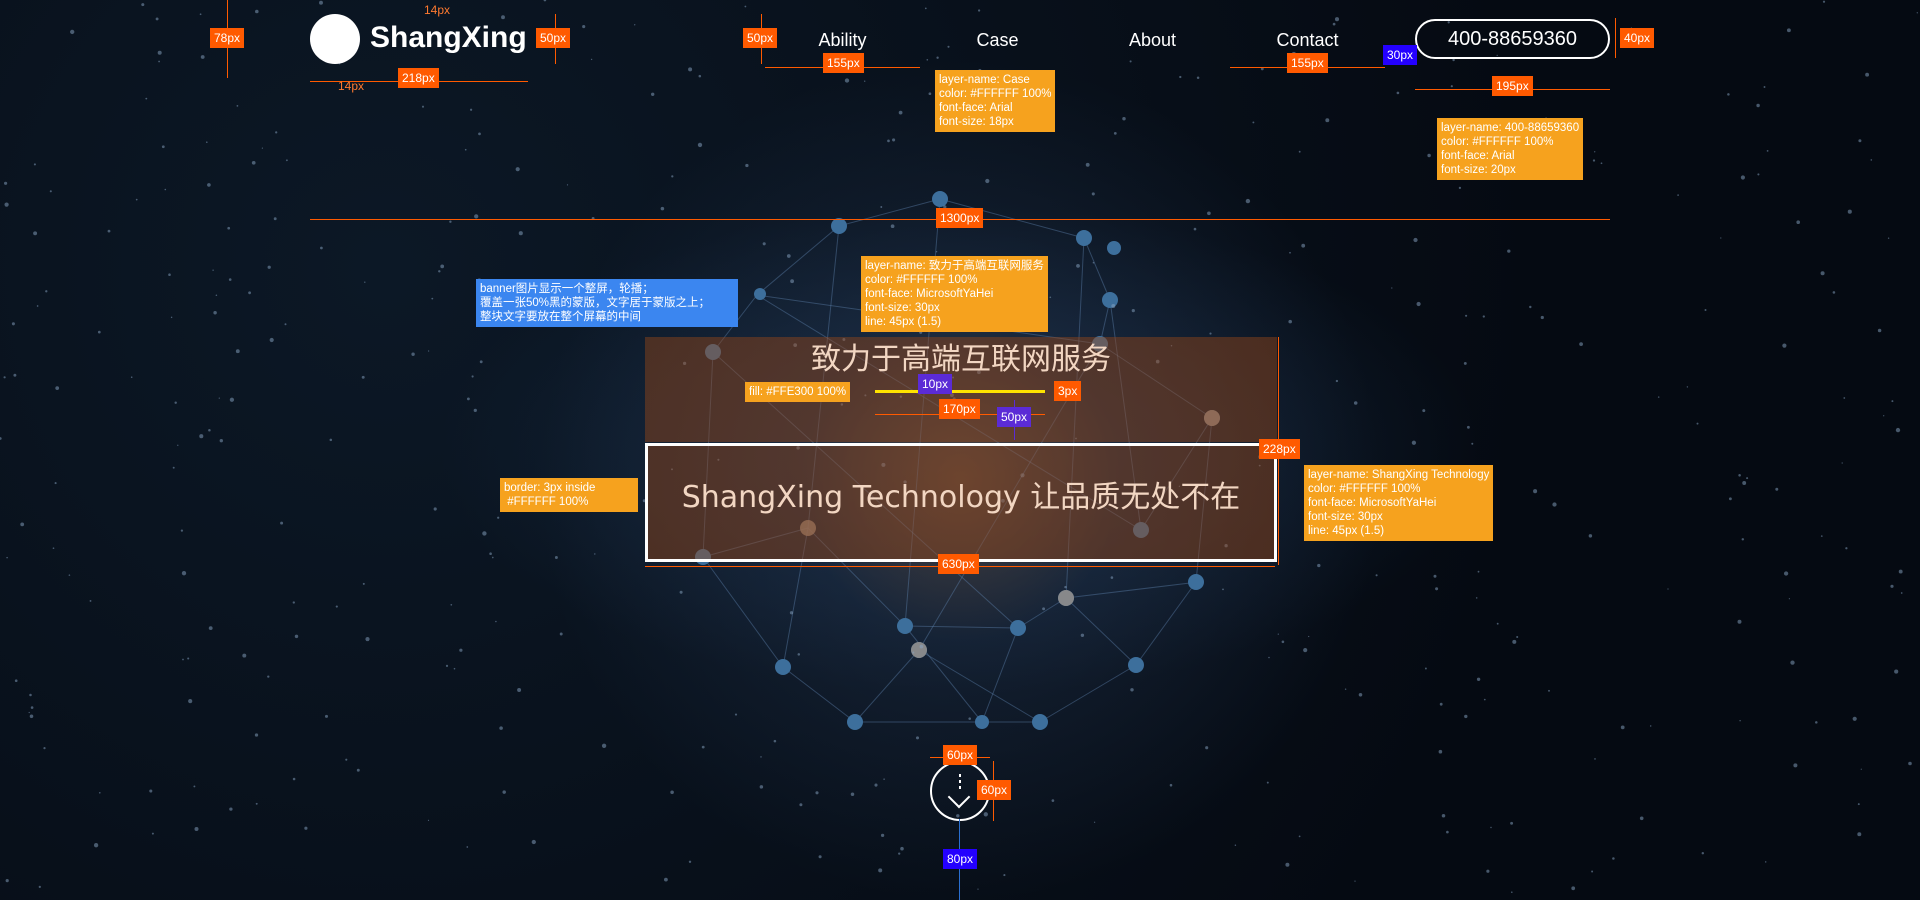 This screenshot has height=900, width=1920. I want to click on nav-contact: Contact, so click(1307, 40).